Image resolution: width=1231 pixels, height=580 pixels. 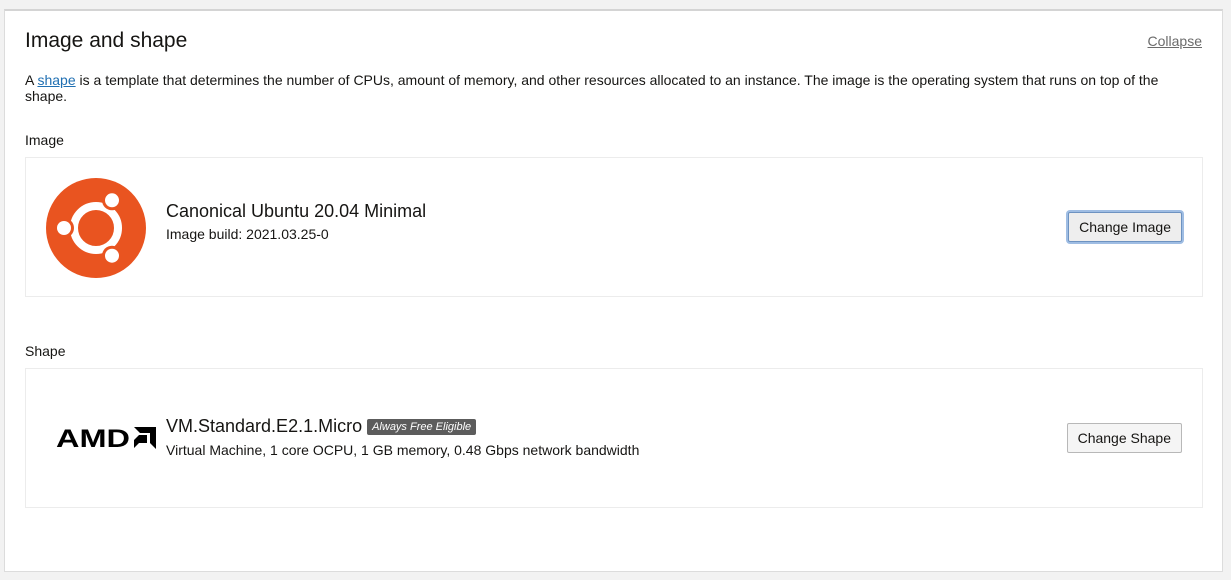 I want to click on shape-name: VM.Standard.E2.1.Micro, so click(x=264, y=426).